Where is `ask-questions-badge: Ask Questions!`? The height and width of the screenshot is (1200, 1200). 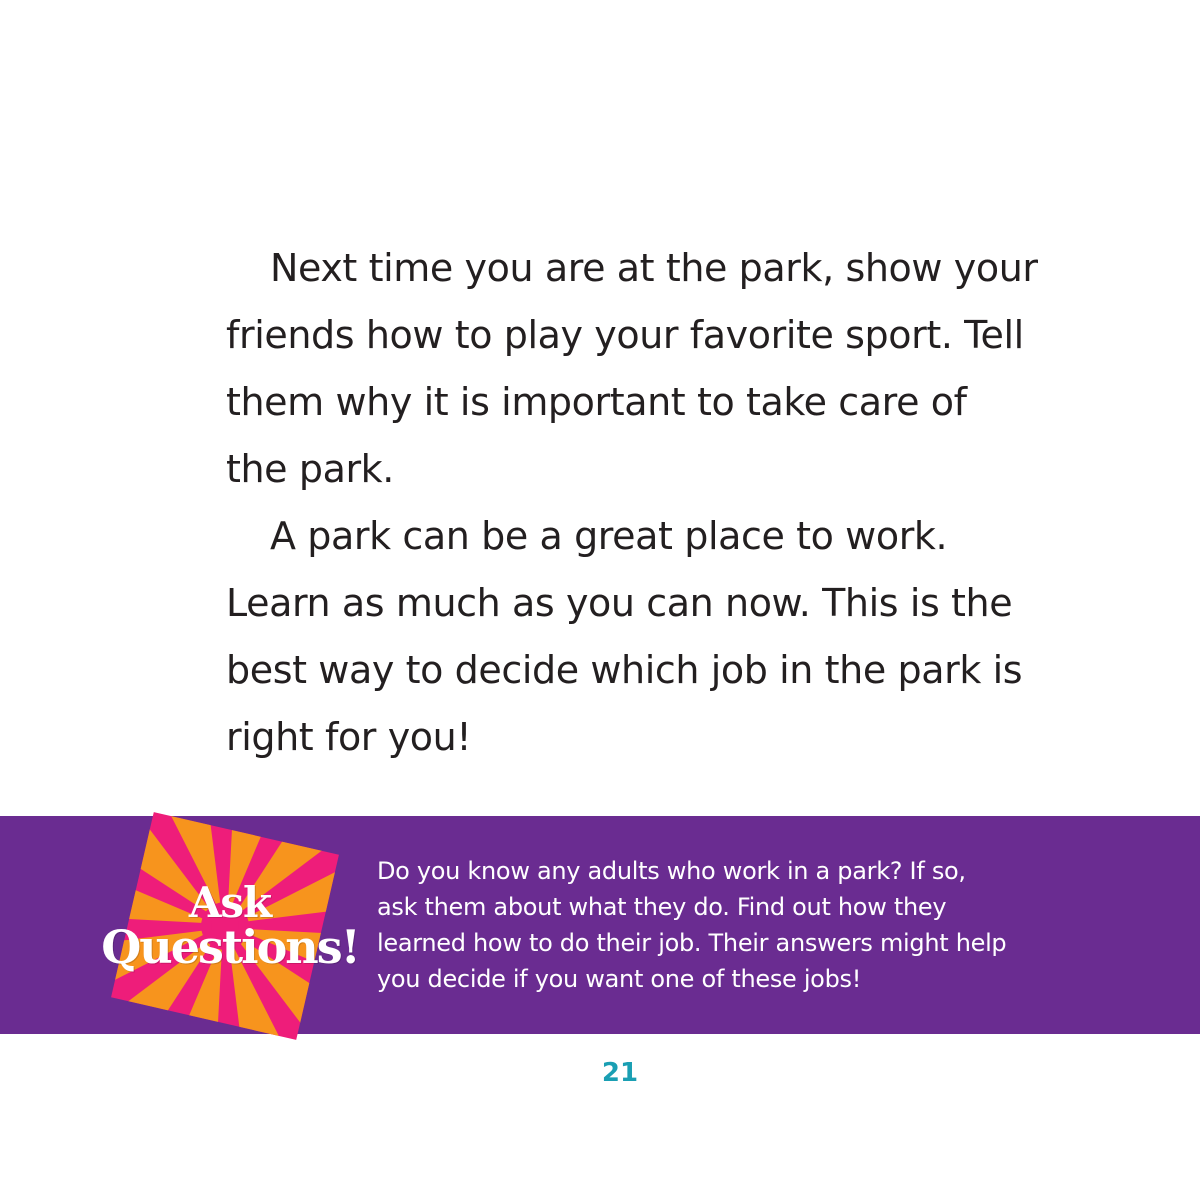
ask-questions-badge: Ask Questions! is located at coordinates (231, 926).